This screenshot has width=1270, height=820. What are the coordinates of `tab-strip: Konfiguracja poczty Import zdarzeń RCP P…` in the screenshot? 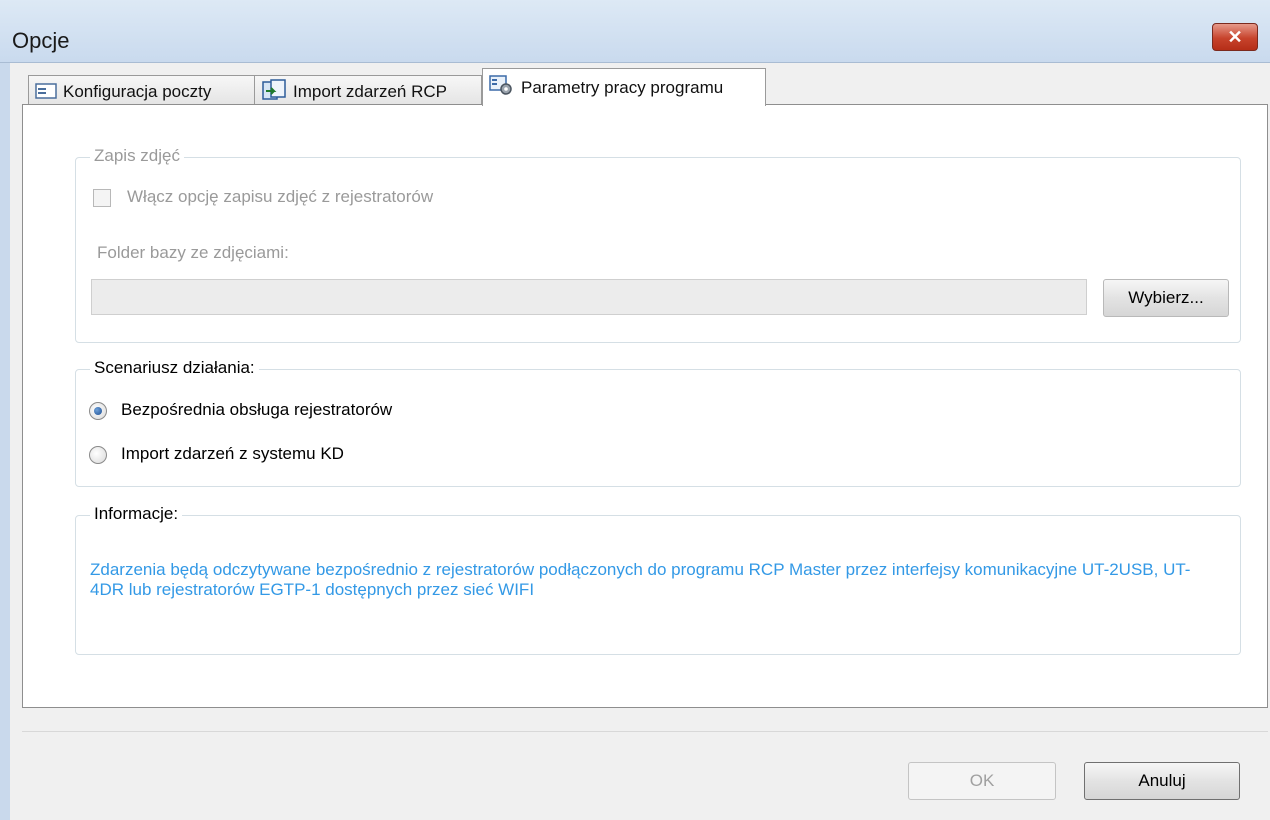 It's located at (648, 85).